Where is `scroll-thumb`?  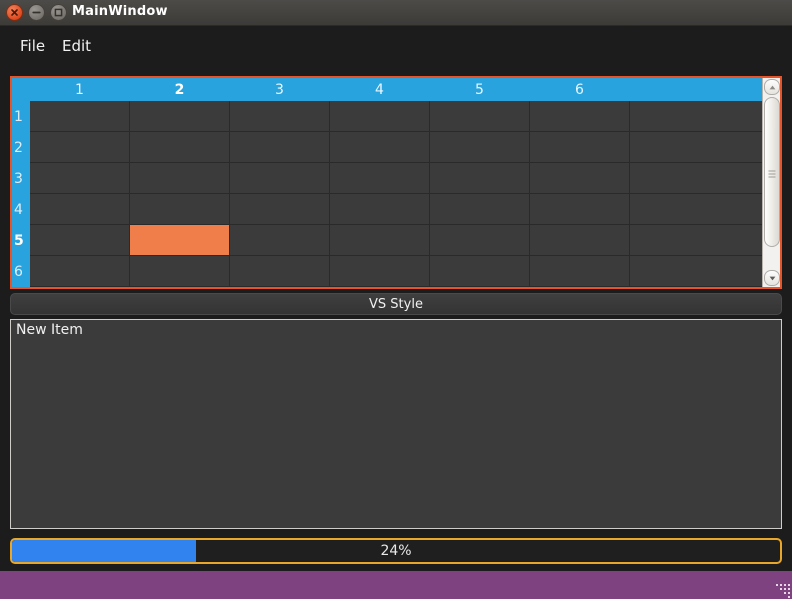
scroll-thumb is located at coordinates (772, 172).